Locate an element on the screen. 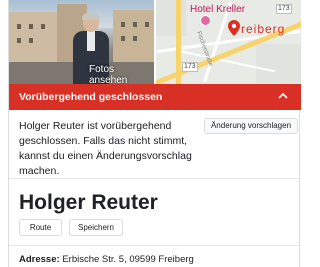 The width and height of the screenshot is (320, 267). closed-status-banner: Vorübergehend geschlossen is located at coordinates (155, 97).